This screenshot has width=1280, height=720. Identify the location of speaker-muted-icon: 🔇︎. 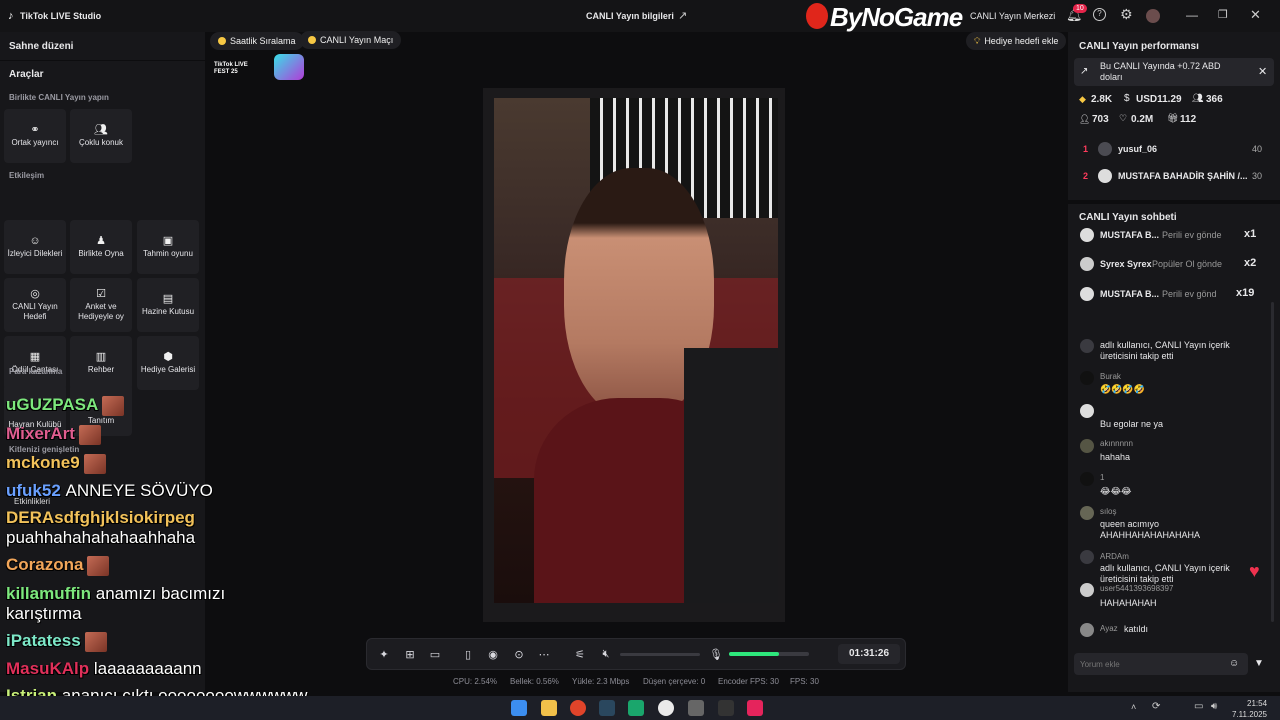
(606, 654).